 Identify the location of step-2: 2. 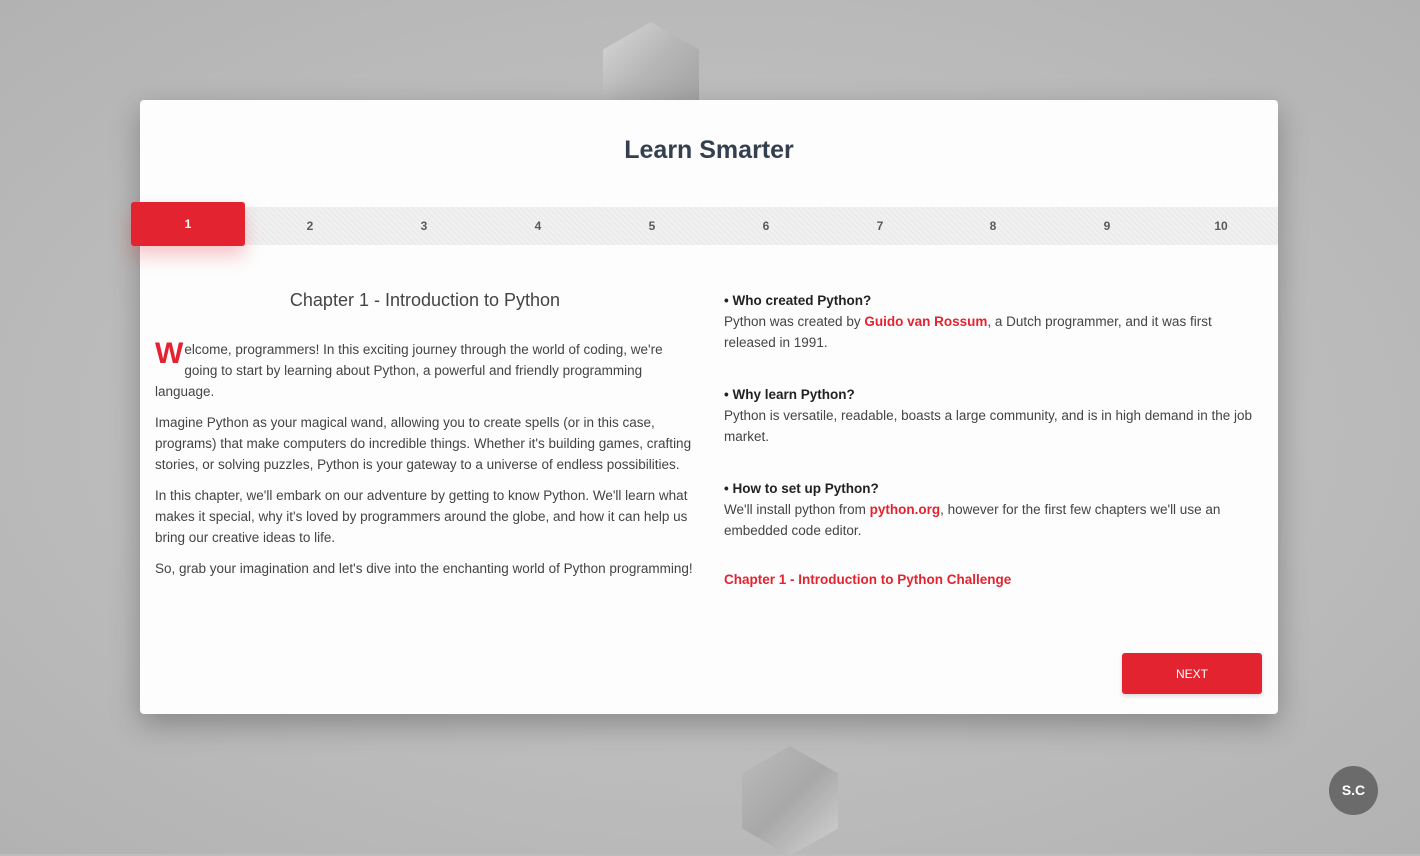
(310, 226).